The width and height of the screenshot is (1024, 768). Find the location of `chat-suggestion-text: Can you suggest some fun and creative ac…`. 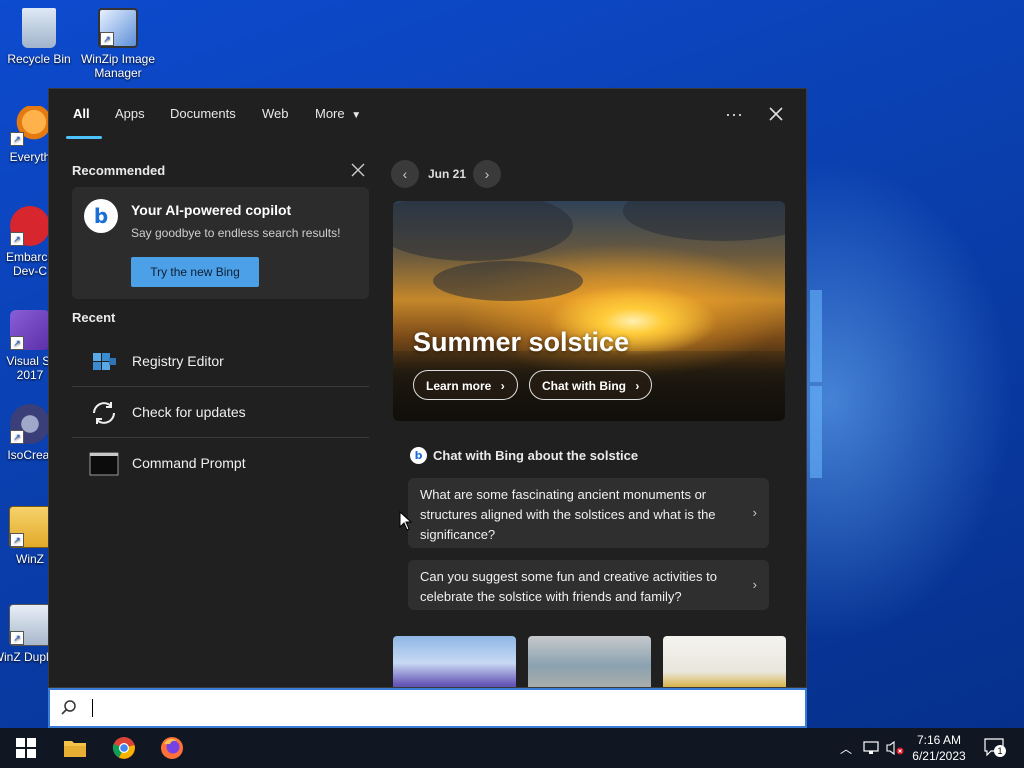

chat-suggestion-text: Can you suggest some fun and creative ac… is located at coordinates (568, 586).